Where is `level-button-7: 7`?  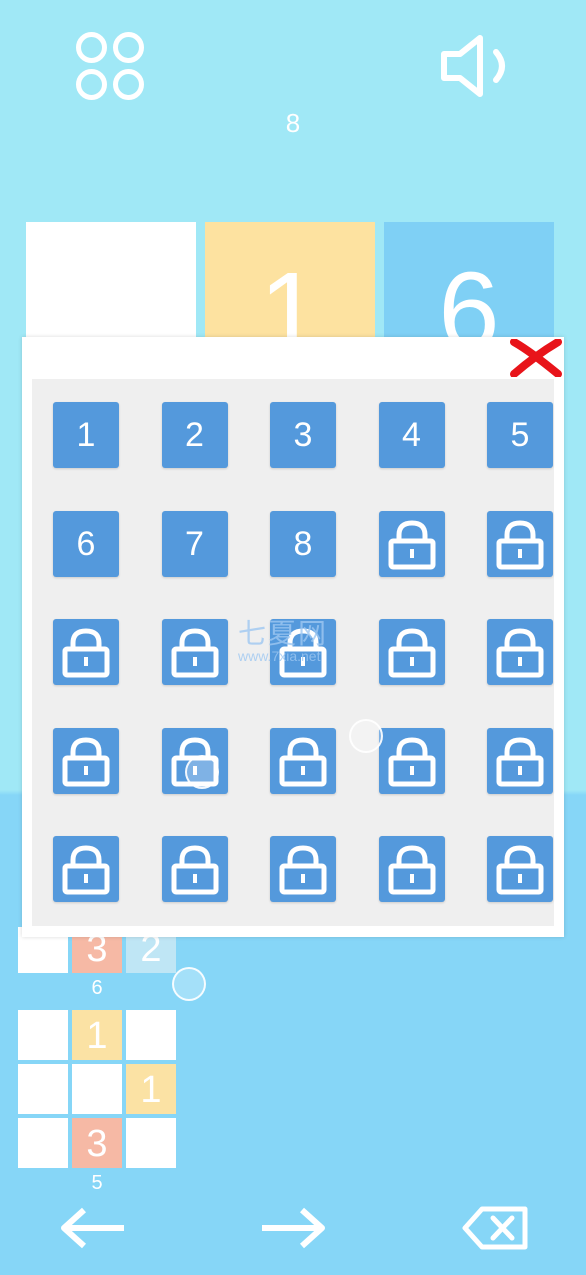
level-button-7: 7 is located at coordinates (194, 543).